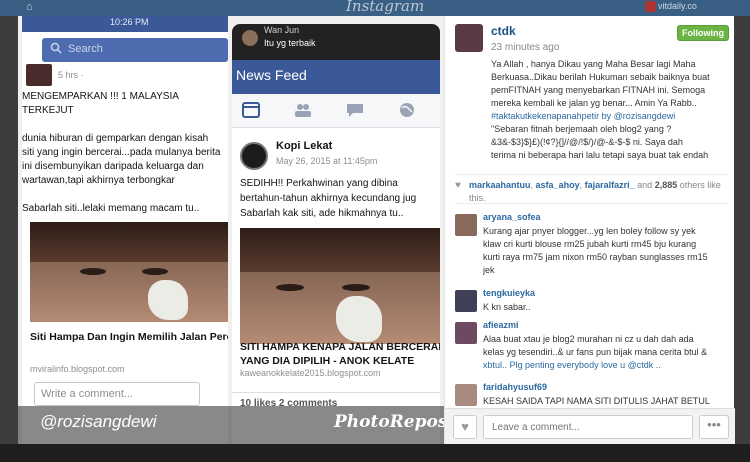 The height and width of the screenshot is (462, 750). I want to click on owner-username: ctdk, so click(503, 31).